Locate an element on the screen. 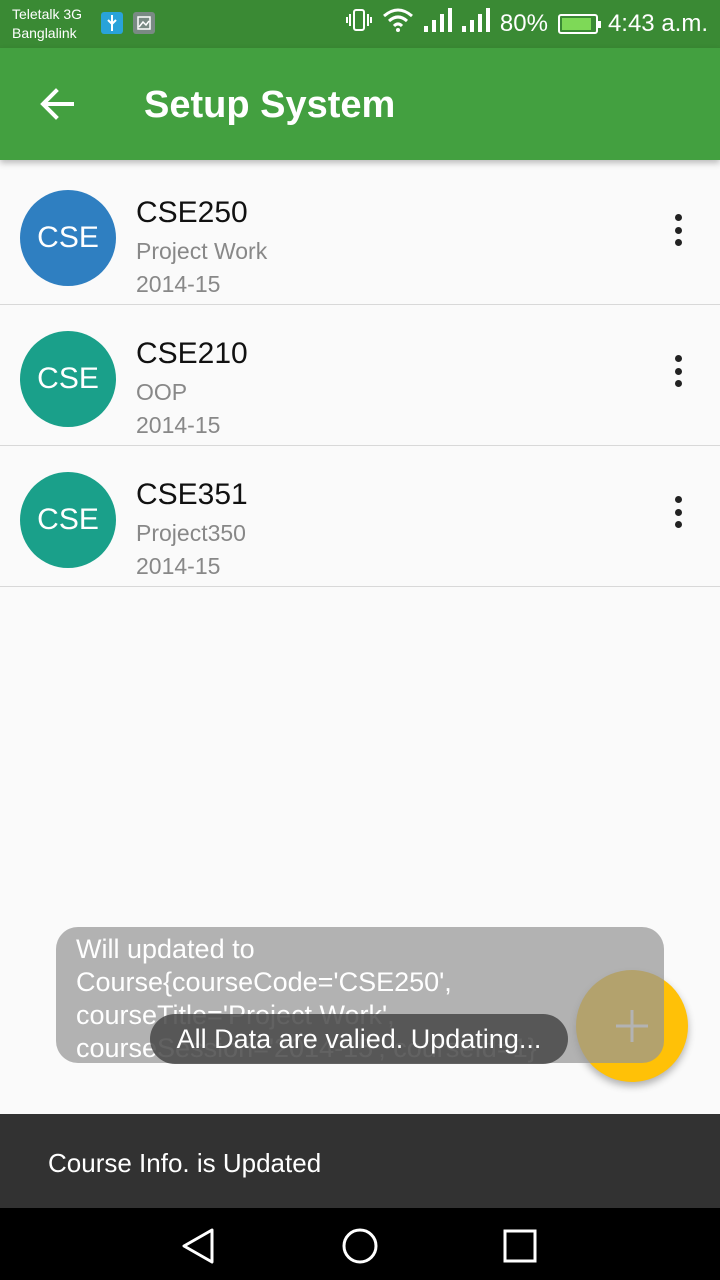 This screenshot has width=720, height=1280. back-triangle-icon is located at coordinates (200, 1246).